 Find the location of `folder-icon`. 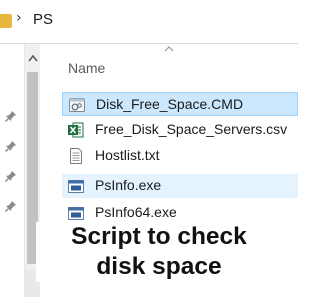

folder-icon is located at coordinates (6, 21).